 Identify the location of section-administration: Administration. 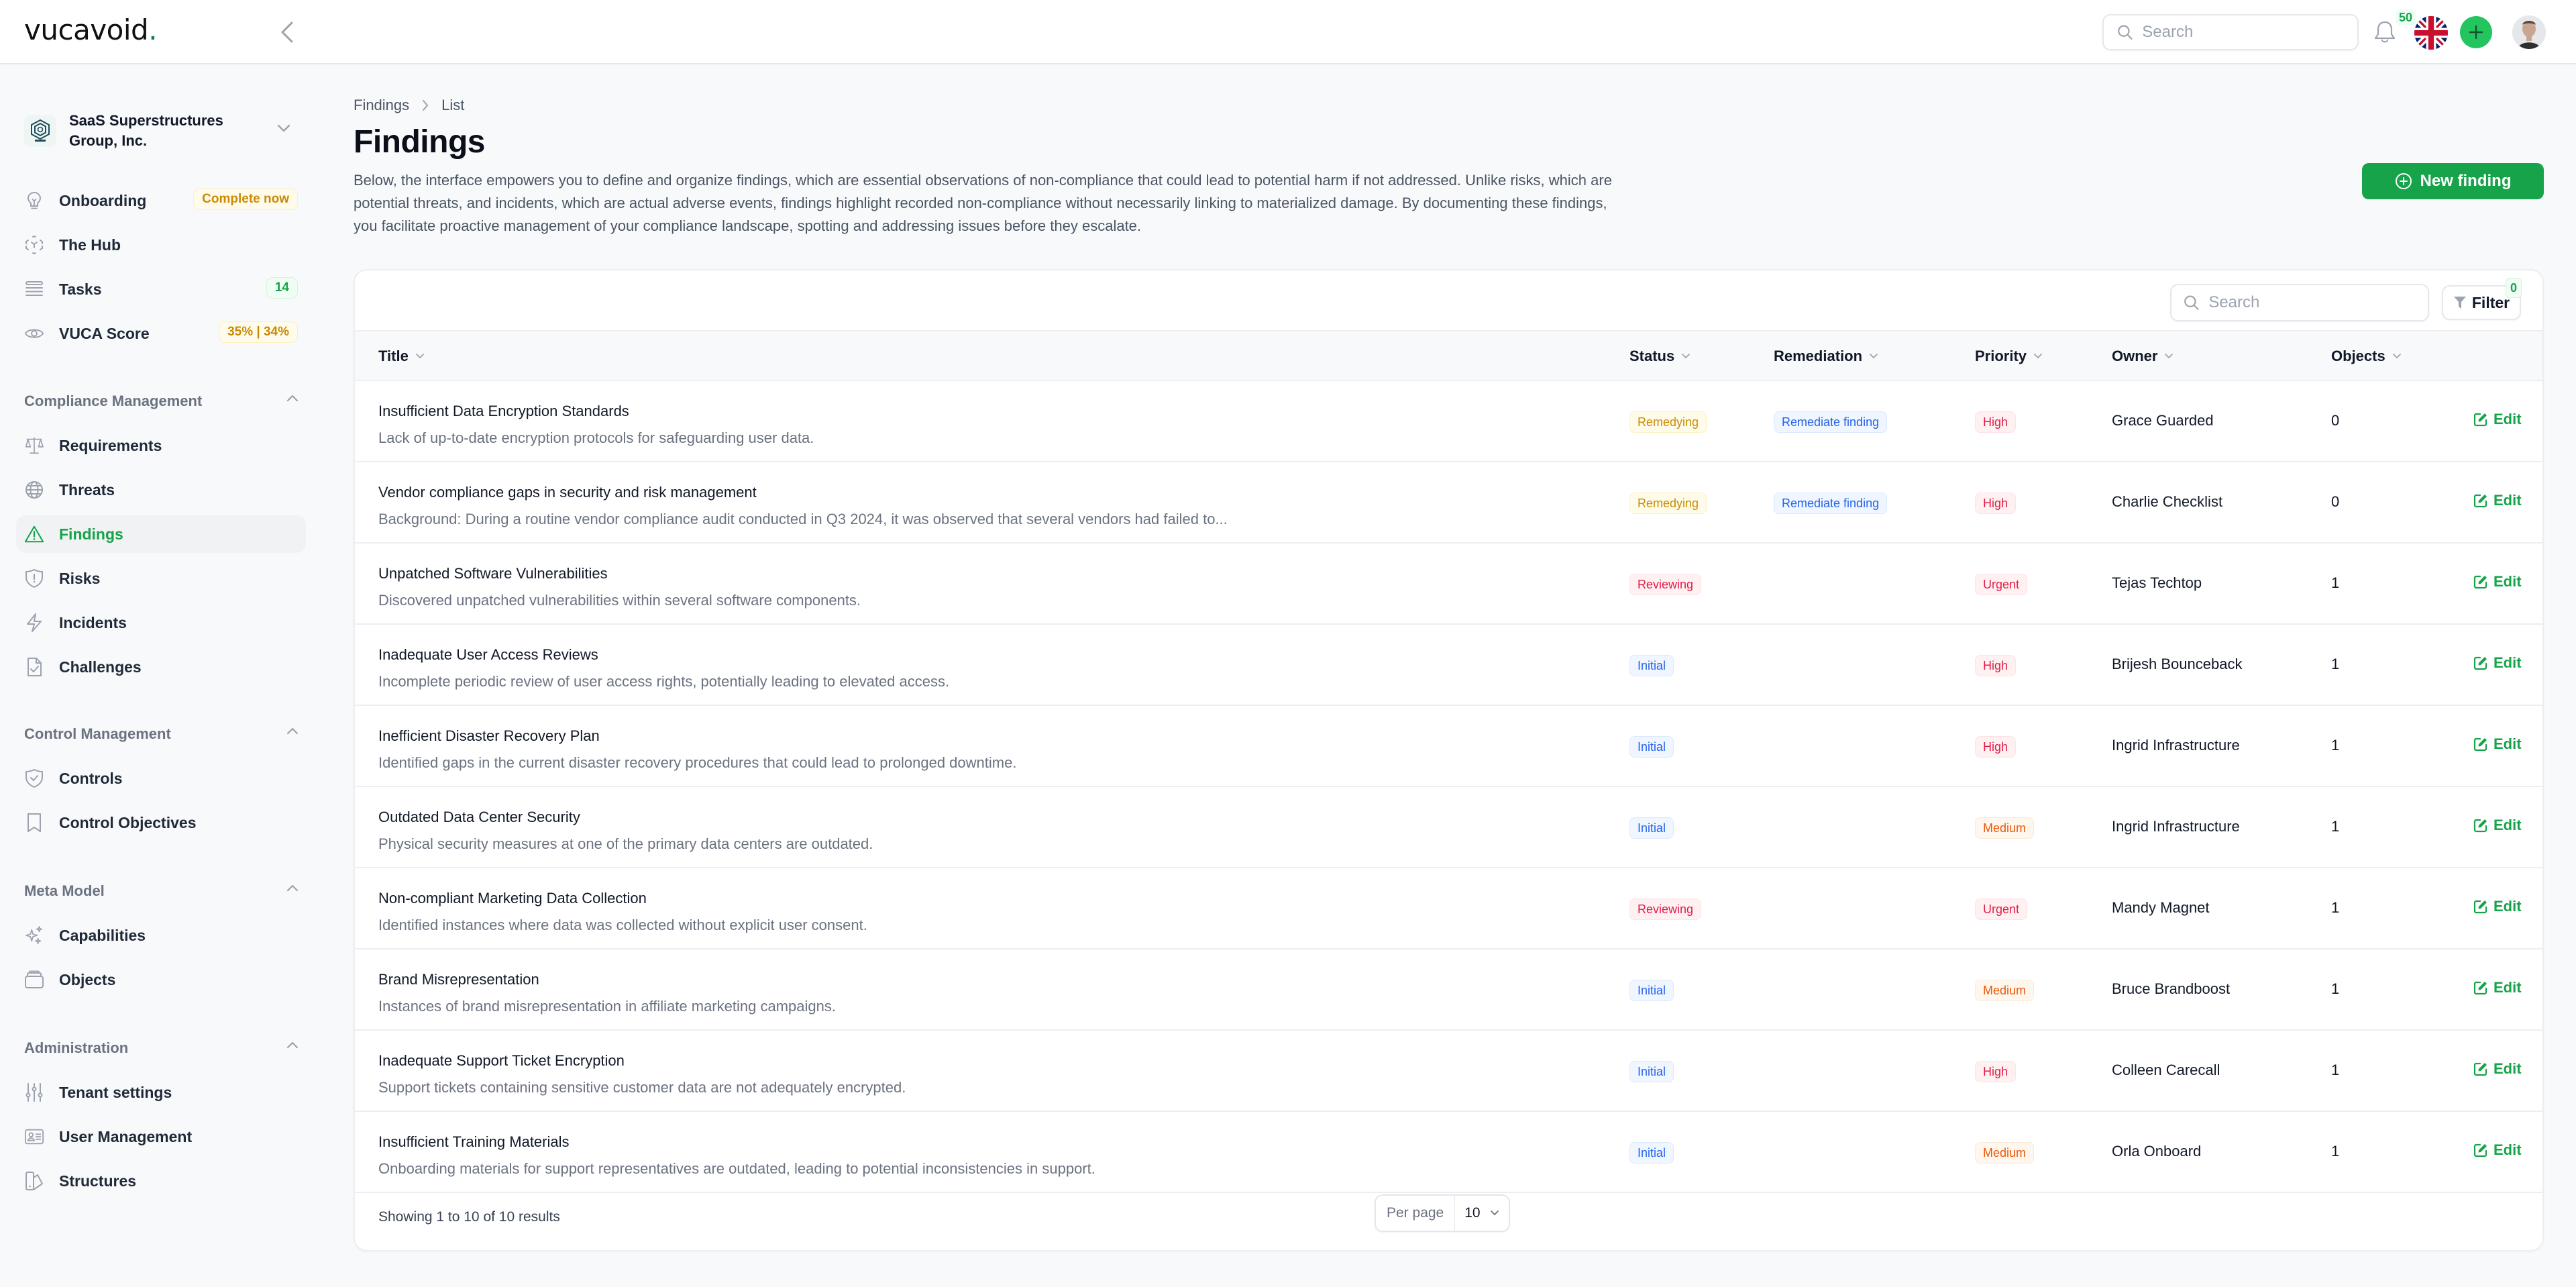
(161, 1048).